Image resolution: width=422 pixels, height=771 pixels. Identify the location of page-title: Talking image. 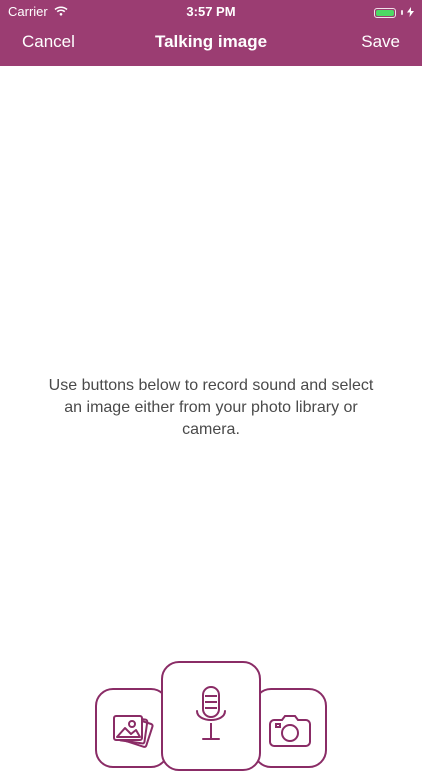
(211, 41).